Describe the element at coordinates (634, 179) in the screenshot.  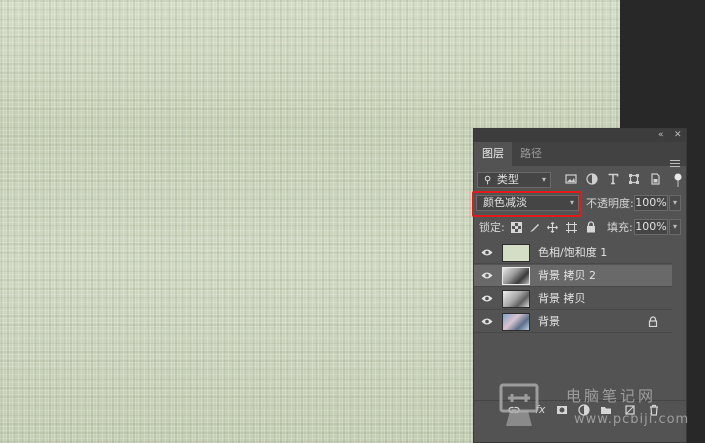
I see `shape-layer-filter-icon` at that location.